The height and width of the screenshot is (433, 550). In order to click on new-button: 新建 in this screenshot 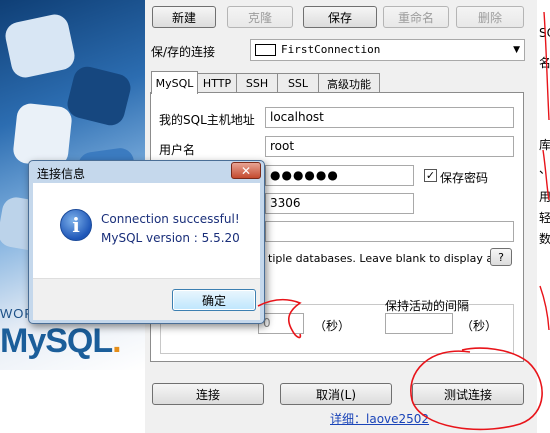, I will do `click(184, 17)`.